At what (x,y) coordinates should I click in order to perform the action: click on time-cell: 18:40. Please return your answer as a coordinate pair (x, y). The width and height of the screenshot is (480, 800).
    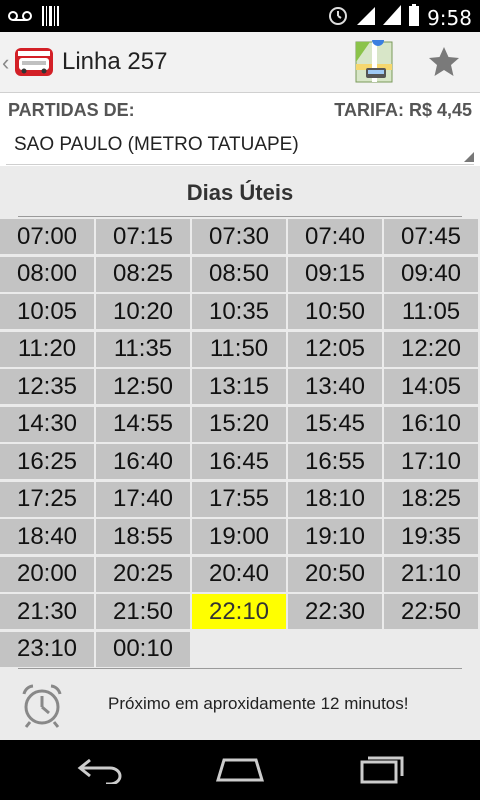
    Looking at the image, I should click on (47, 536).